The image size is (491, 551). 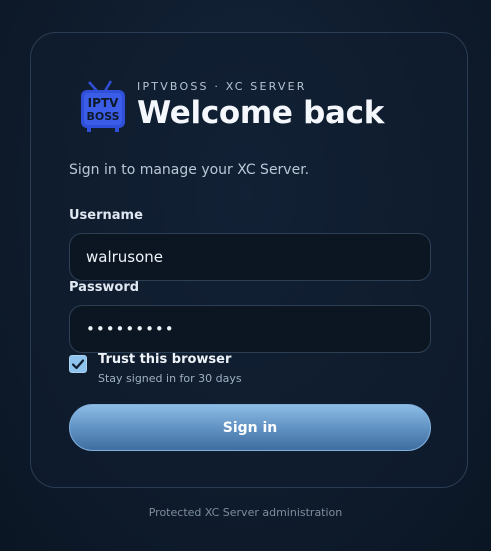 What do you see at coordinates (245, 512) in the screenshot?
I see `footer-note: Protected XC Server administration` at bounding box center [245, 512].